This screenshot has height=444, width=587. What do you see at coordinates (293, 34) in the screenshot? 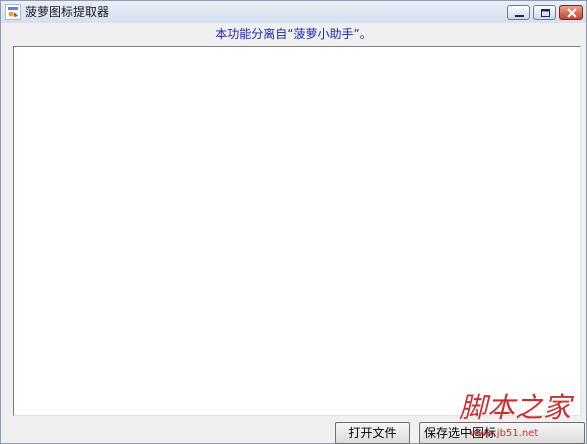
I see `feature-notice: 本功能分离自“菠萝小助手”。` at bounding box center [293, 34].